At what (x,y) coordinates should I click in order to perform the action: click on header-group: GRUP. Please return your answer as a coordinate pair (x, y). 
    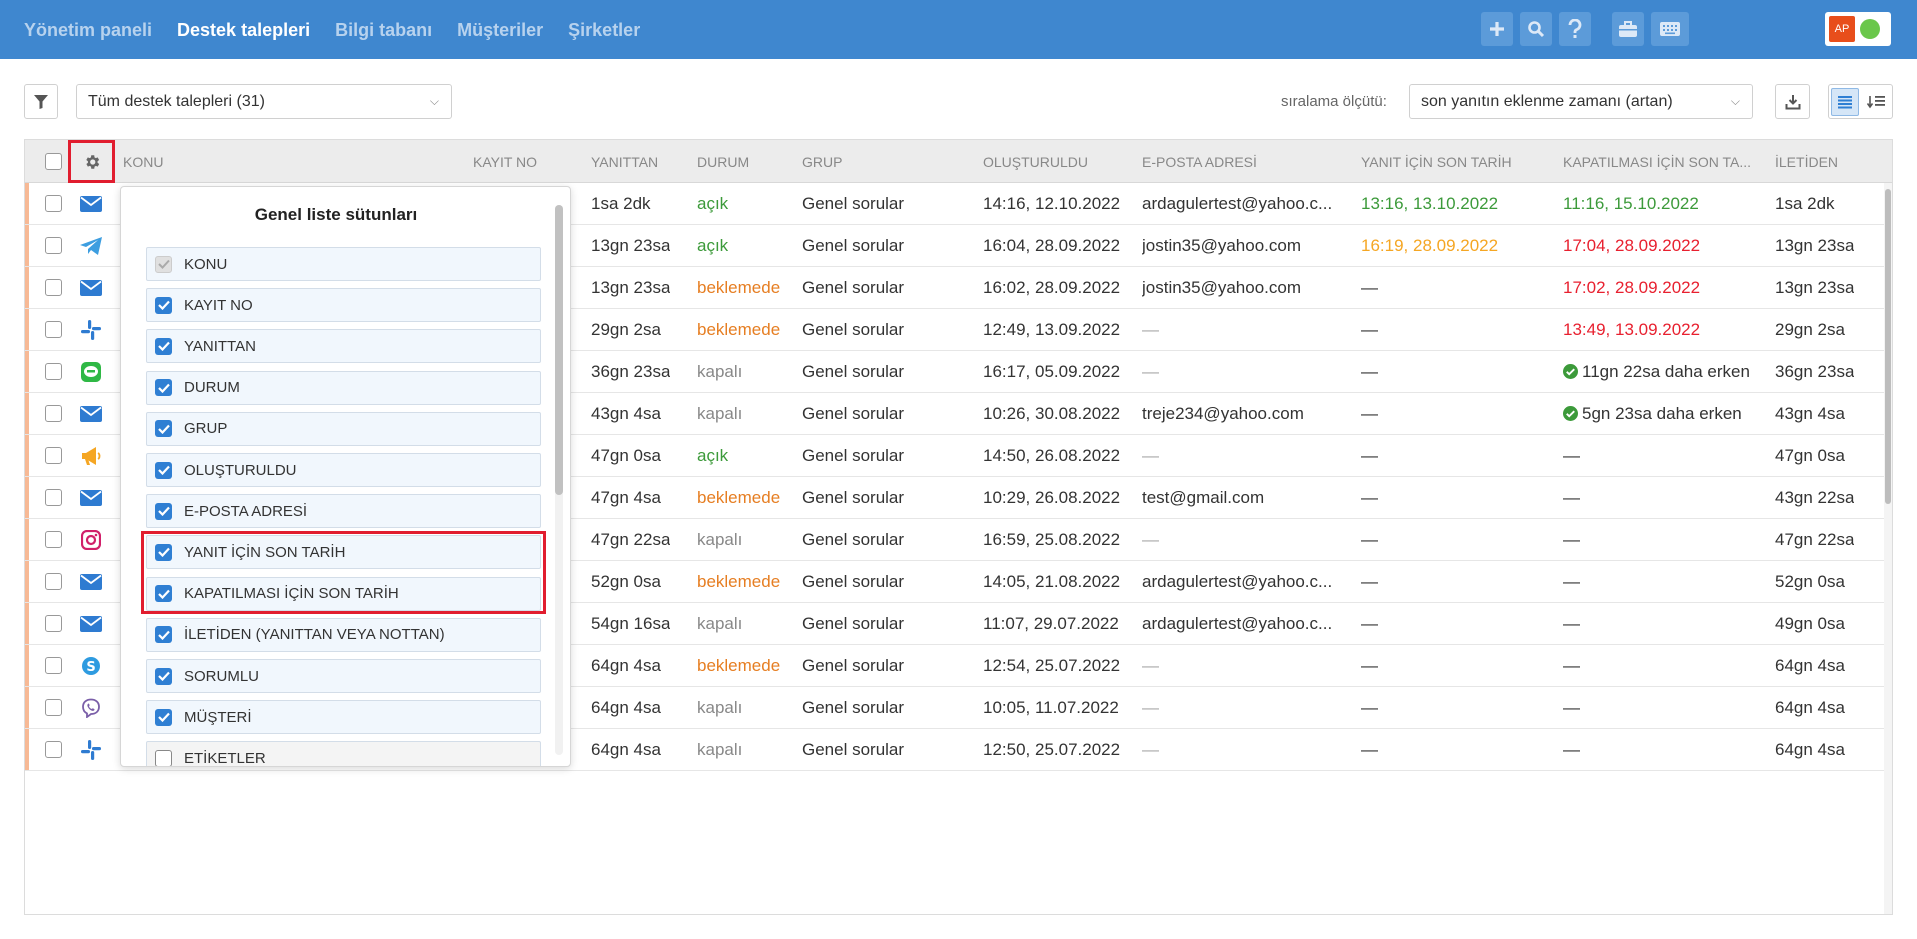
    Looking at the image, I should click on (822, 162).